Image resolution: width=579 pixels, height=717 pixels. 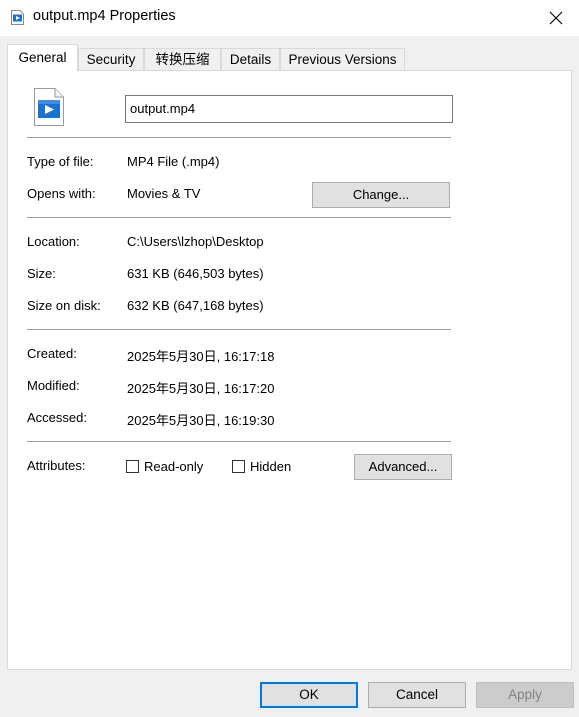 What do you see at coordinates (309, 695) in the screenshot?
I see `ok-button: OK` at bounding box center [309, 695].